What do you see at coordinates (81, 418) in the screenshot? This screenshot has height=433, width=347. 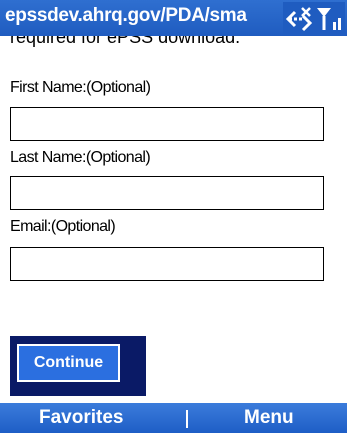 I see `favorites-softkey: Favorites` at bounding box center [81, 418].